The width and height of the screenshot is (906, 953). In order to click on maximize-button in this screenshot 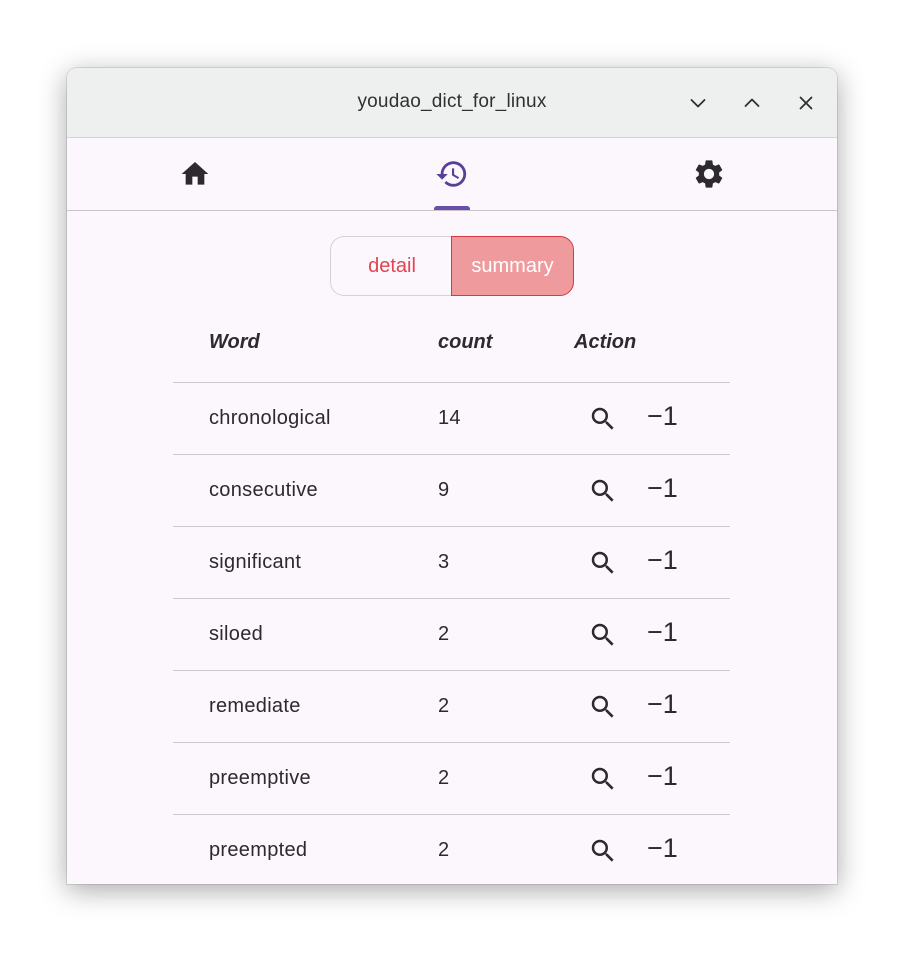, I will do `click(752, 103)`.